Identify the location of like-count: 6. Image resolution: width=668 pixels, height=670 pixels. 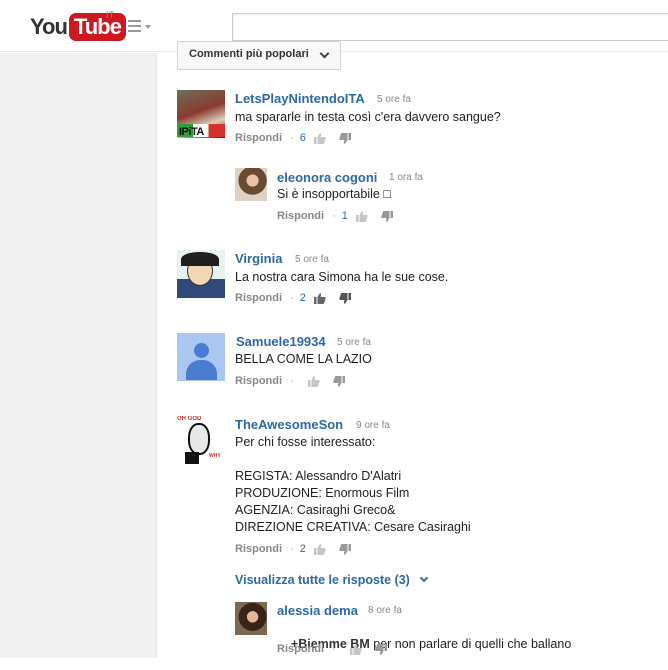
(302, 138).